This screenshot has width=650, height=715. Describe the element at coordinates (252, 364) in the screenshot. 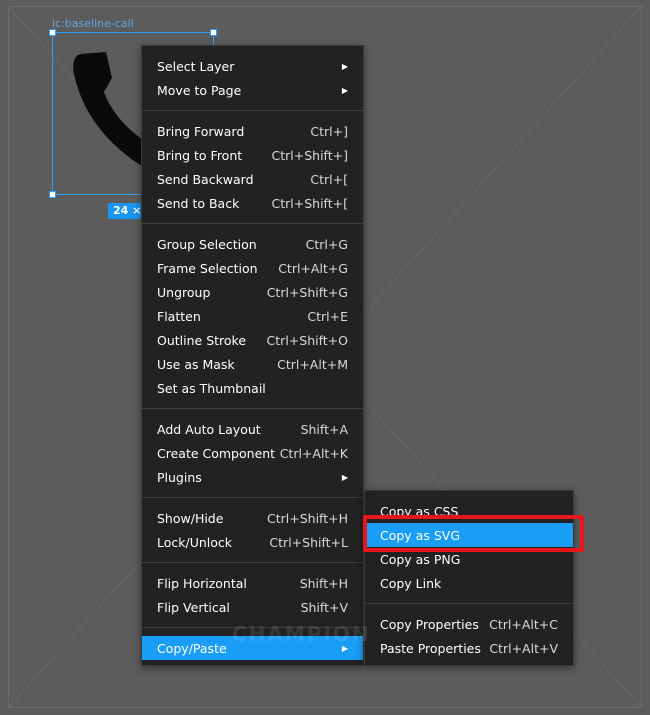

I see `menu-item-use-as-mask: Use as Mask Ctrl+Alt+M` at that location.